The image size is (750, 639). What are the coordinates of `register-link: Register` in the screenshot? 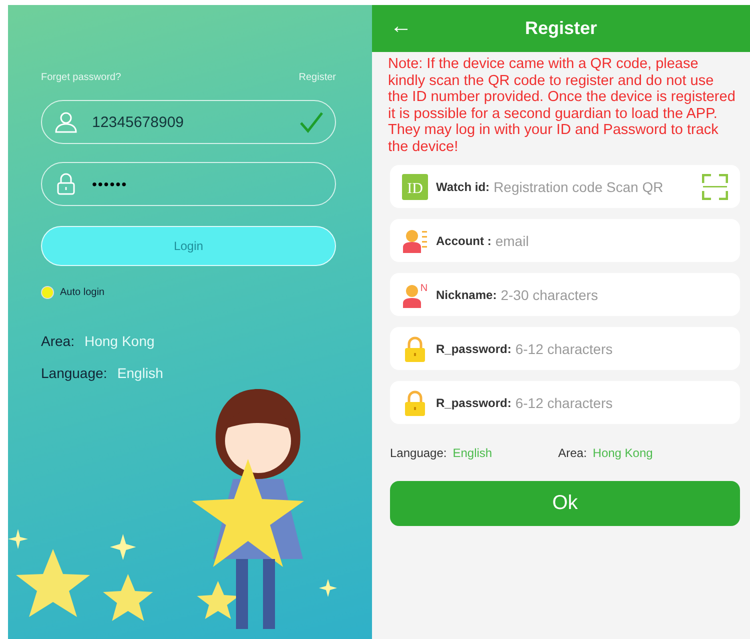 It's located at (317, 77).